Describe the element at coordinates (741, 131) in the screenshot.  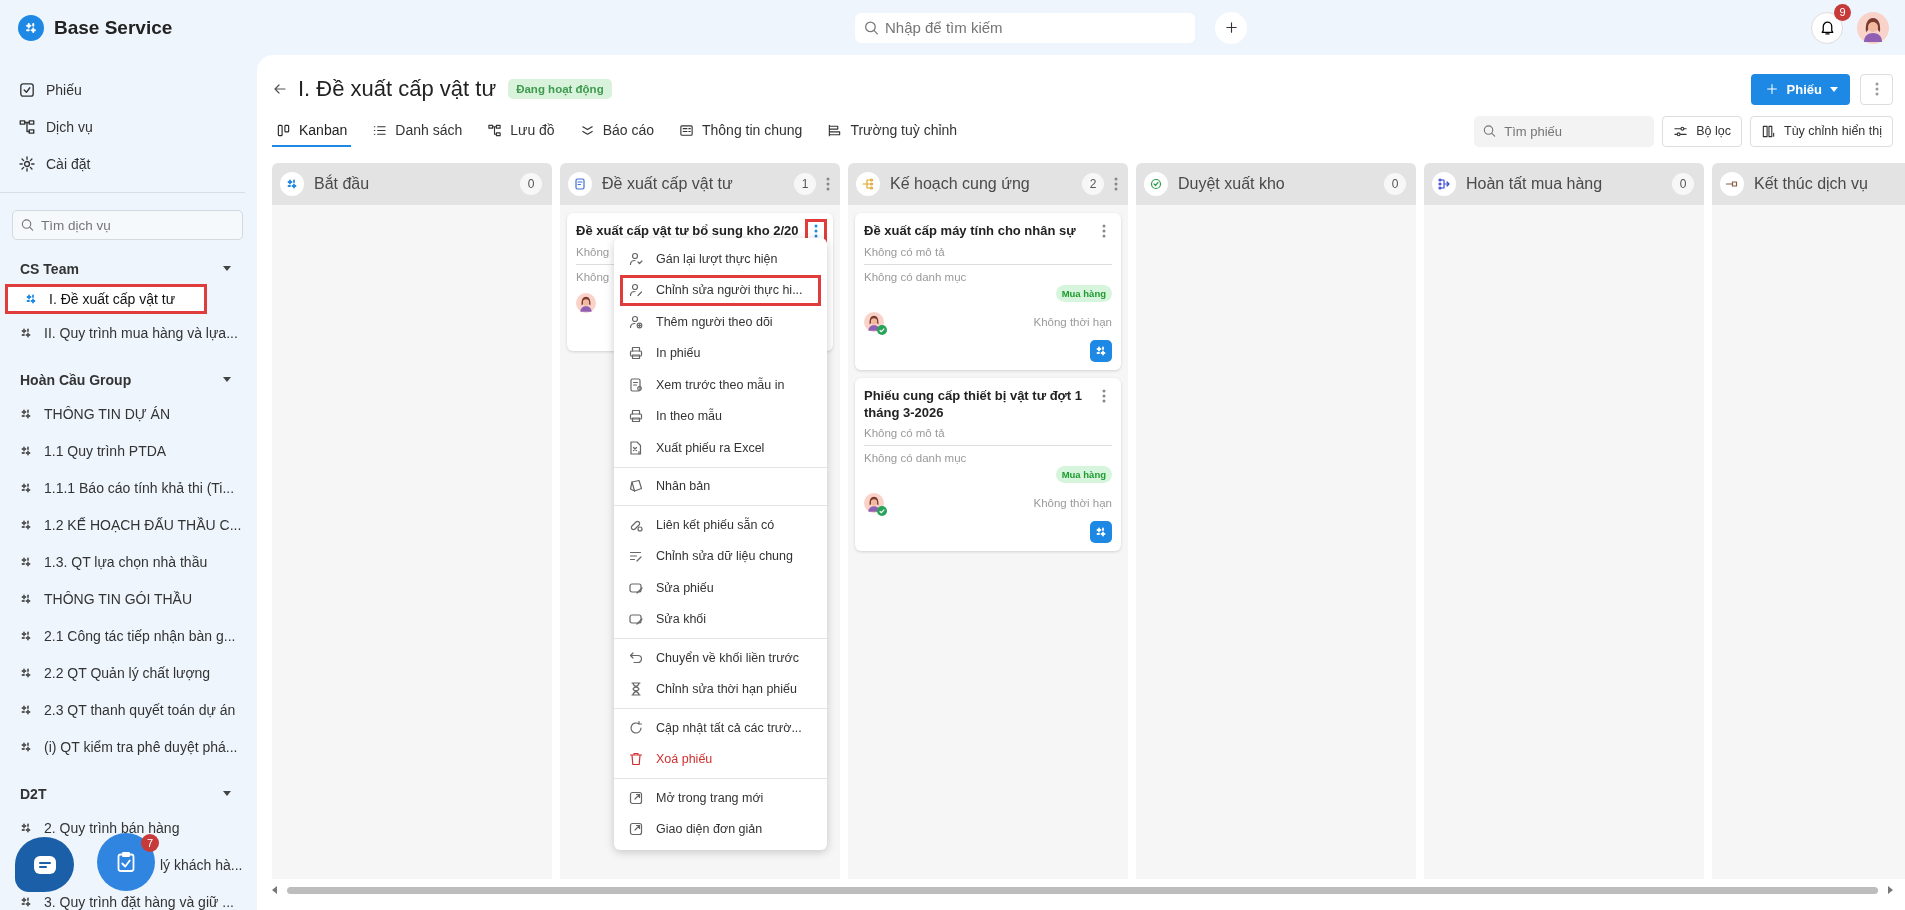
I see `view-tab: Thông tin chung` at that location.